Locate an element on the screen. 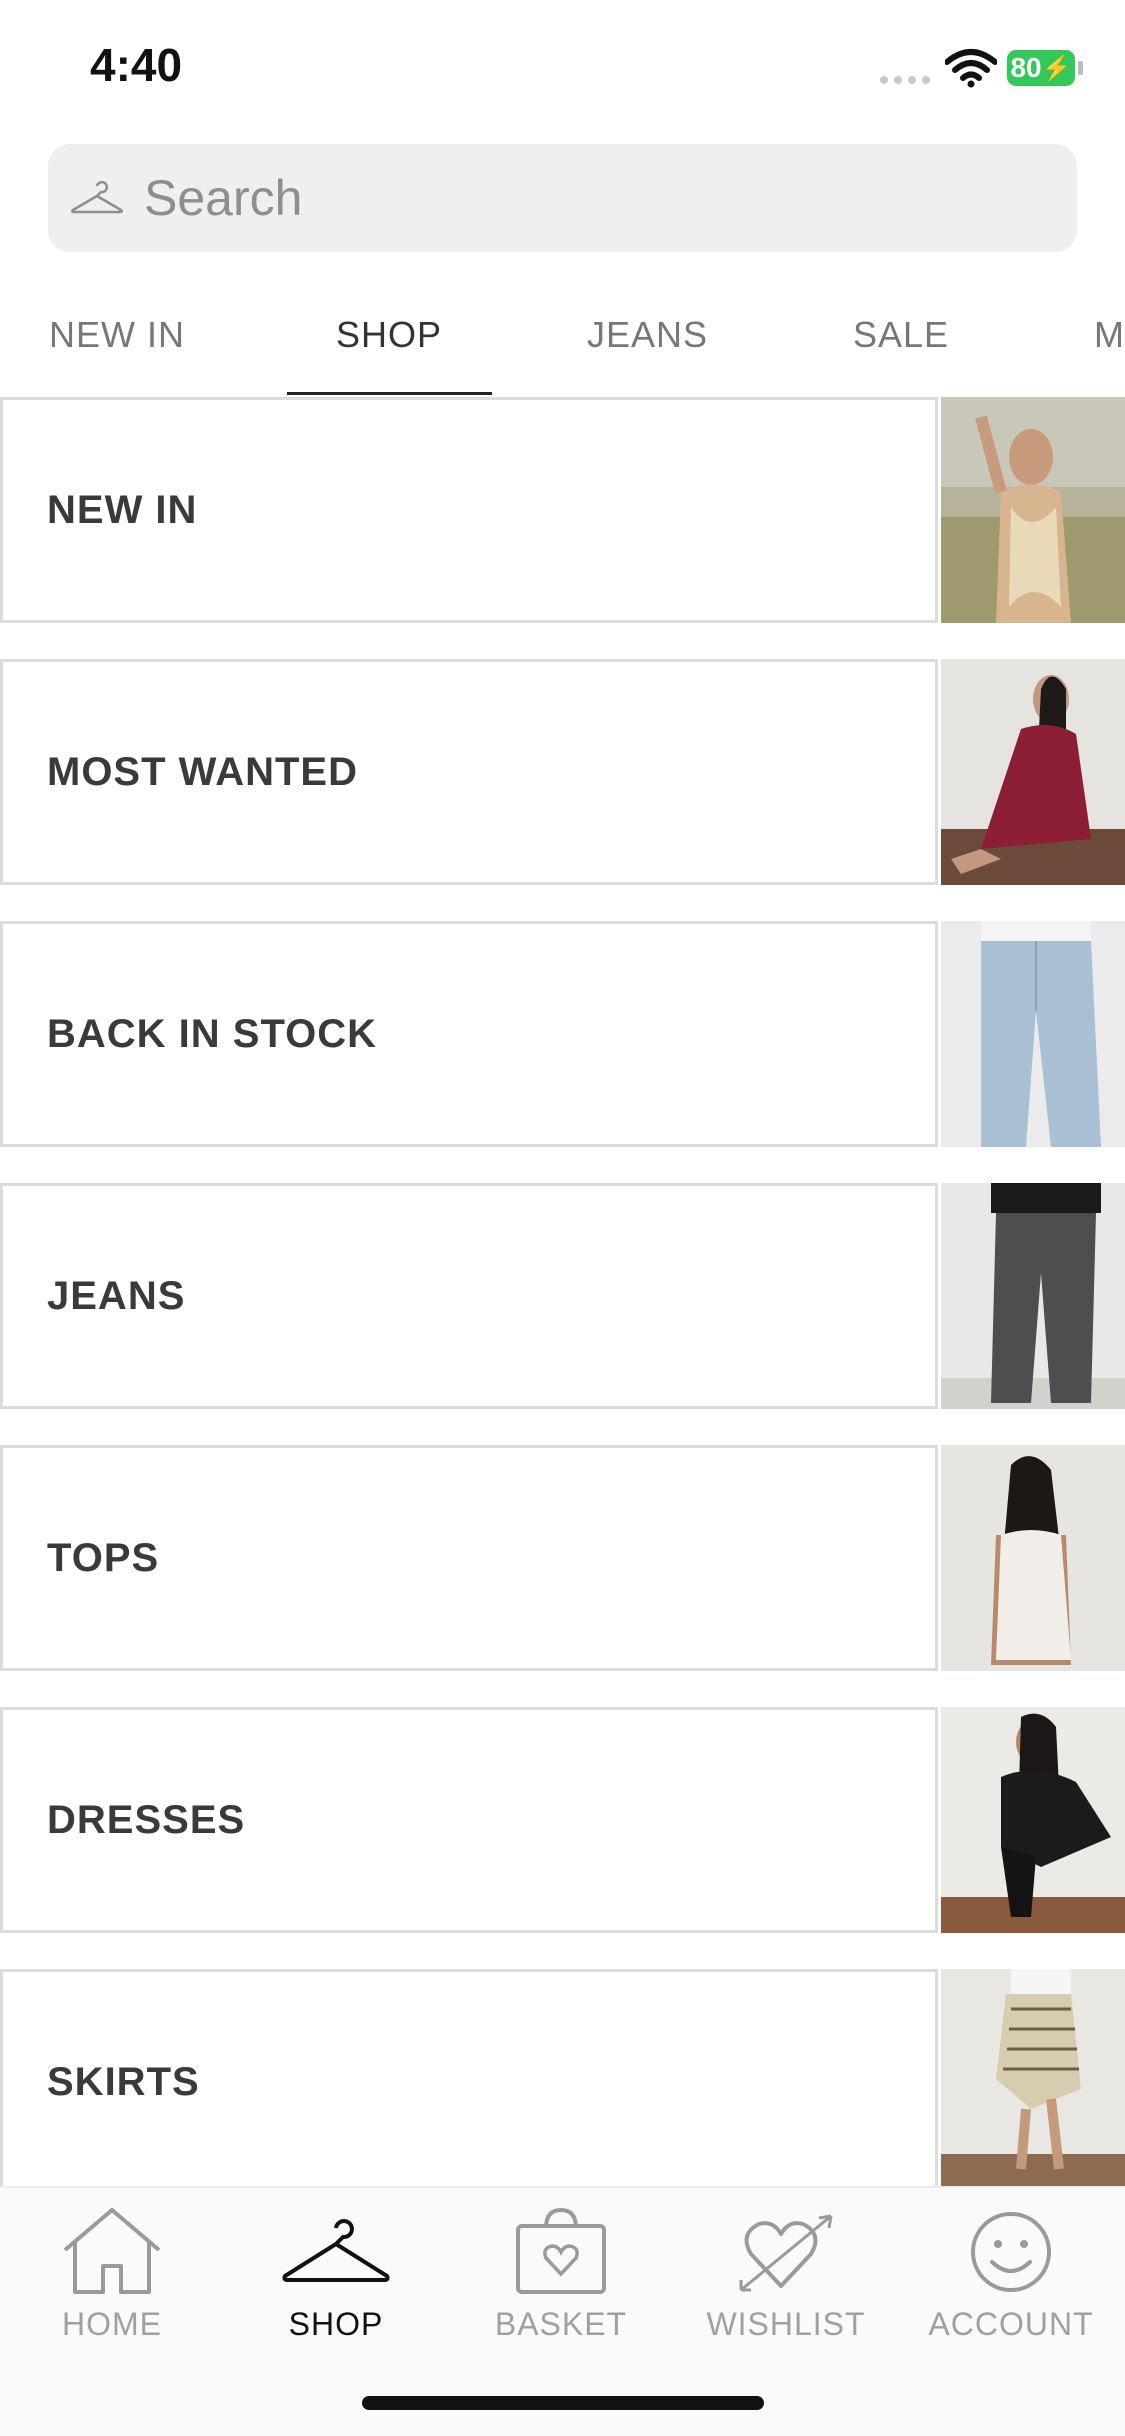  category-row-tops: TOPS is located at coordinates (562, 1558).